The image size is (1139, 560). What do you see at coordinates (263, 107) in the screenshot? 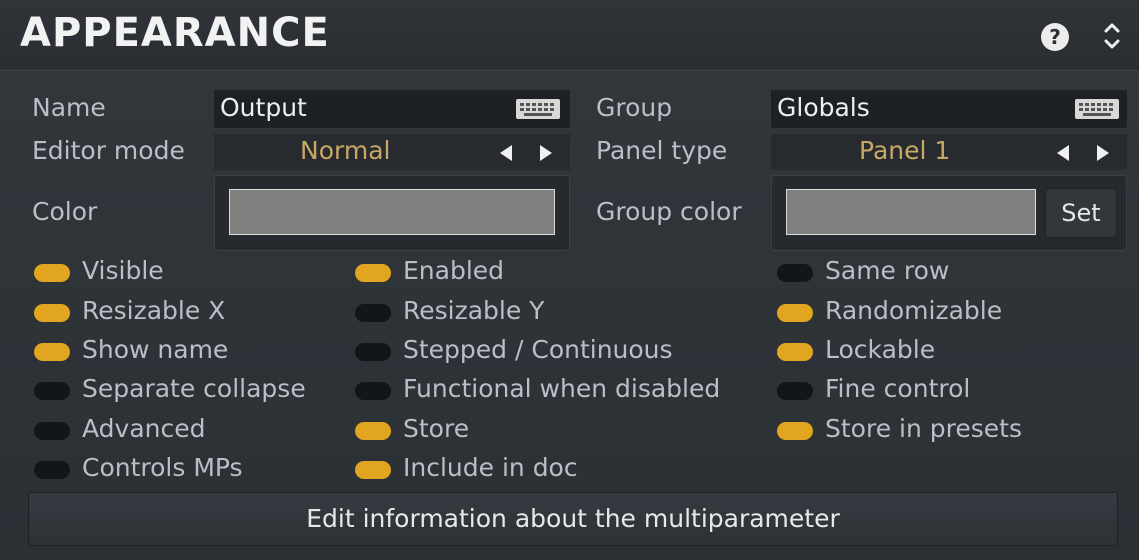
I see `name-value: Output` at bounding box center [263, 107].